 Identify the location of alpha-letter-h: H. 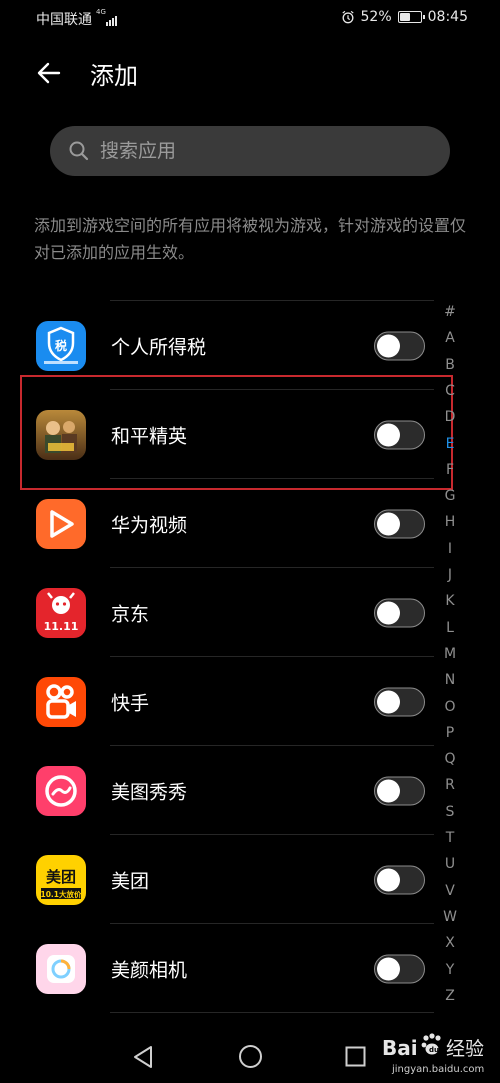
(450, 522).